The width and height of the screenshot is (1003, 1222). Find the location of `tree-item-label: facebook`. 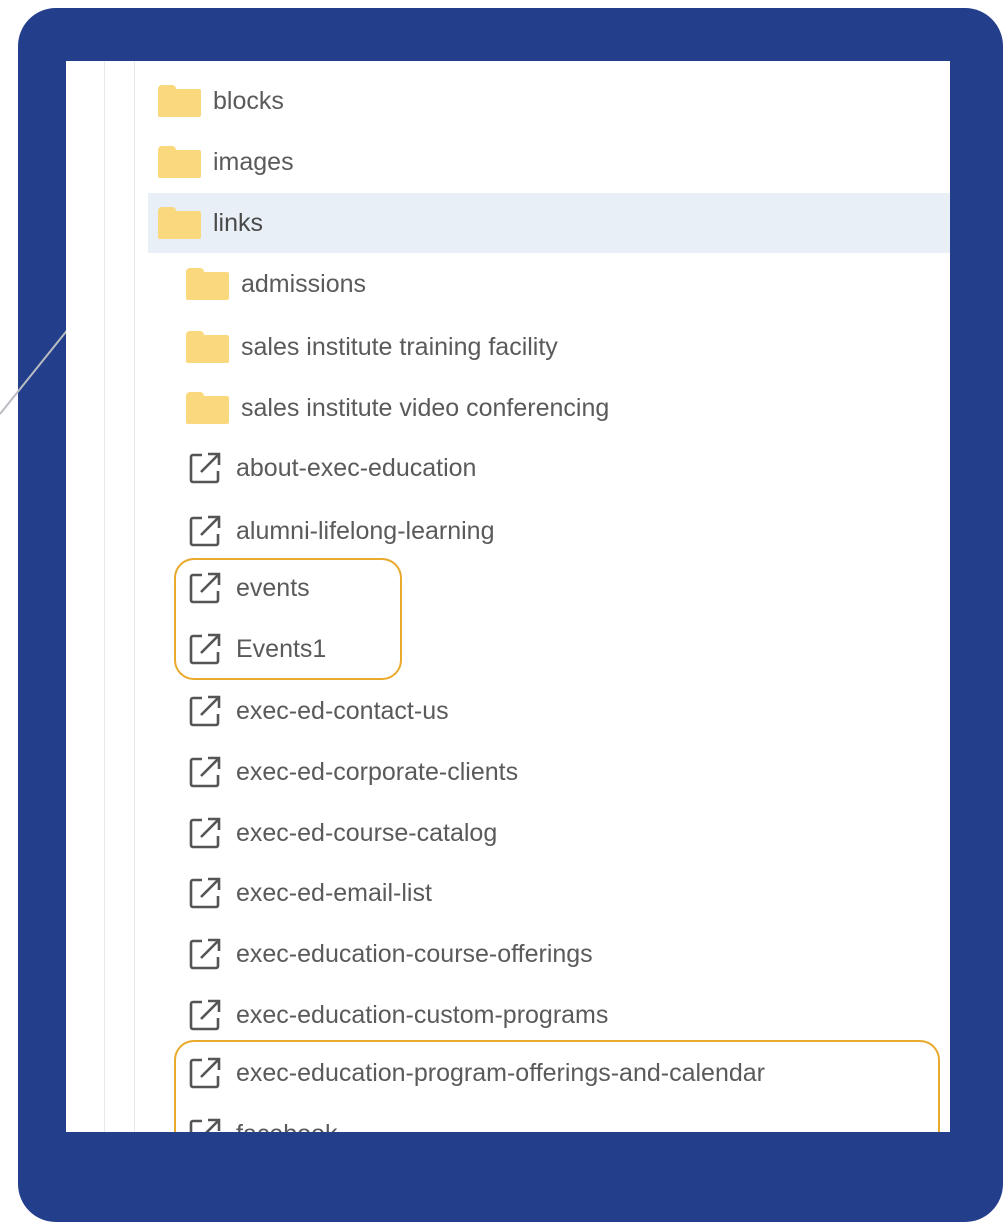

tree-item-label: facebook is located at coordinates (286, 1126).